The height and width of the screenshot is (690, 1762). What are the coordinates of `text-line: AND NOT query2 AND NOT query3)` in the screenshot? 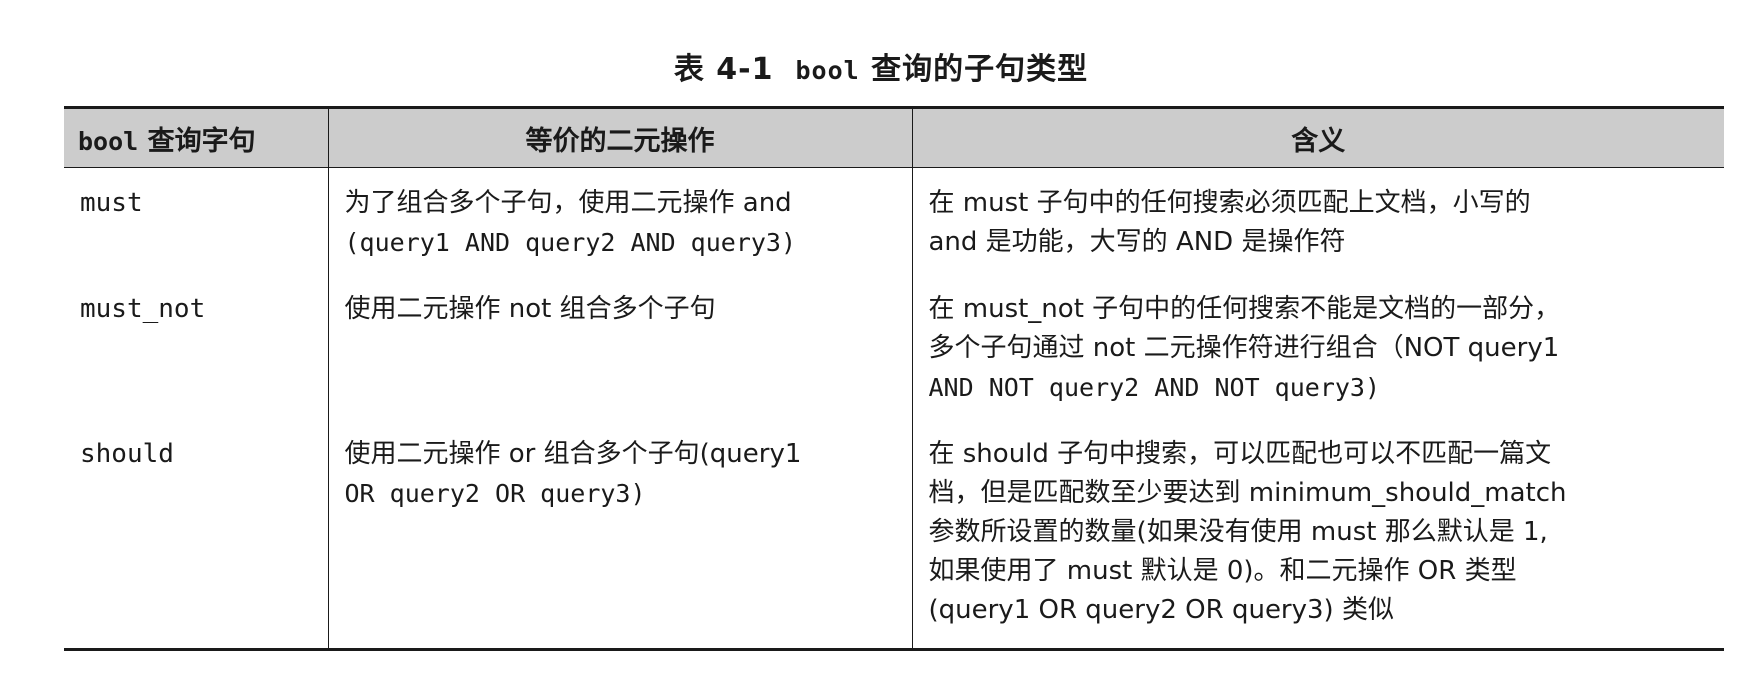 It's located at (1154, 387).